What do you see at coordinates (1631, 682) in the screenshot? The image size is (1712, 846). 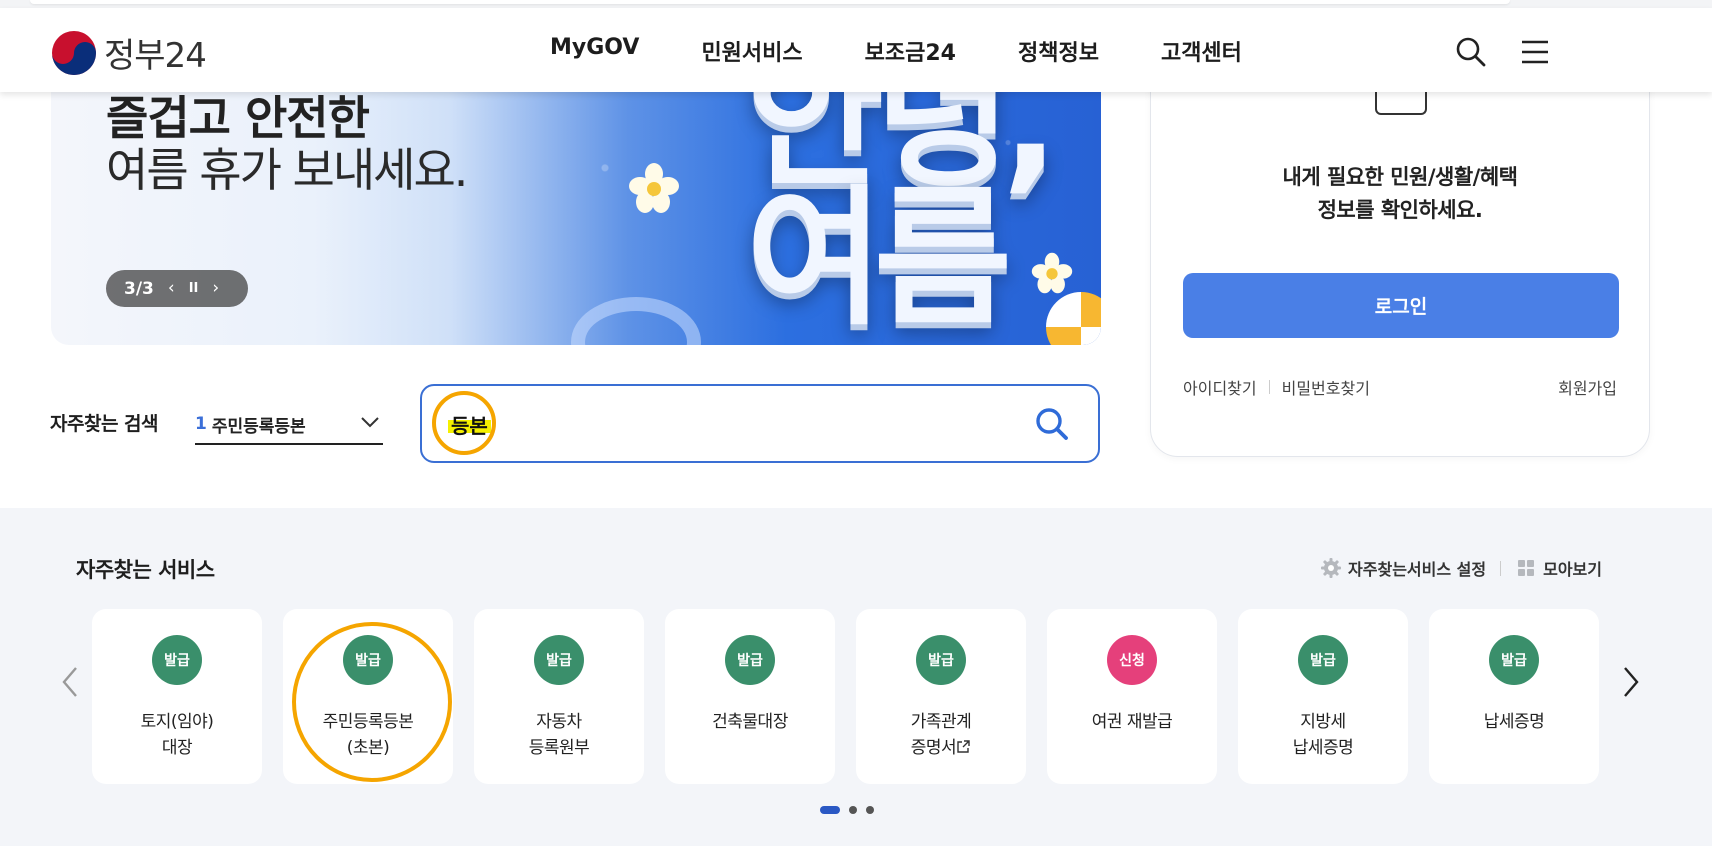 I see `carousel-next-icon` at bounding box center [1631, 682].